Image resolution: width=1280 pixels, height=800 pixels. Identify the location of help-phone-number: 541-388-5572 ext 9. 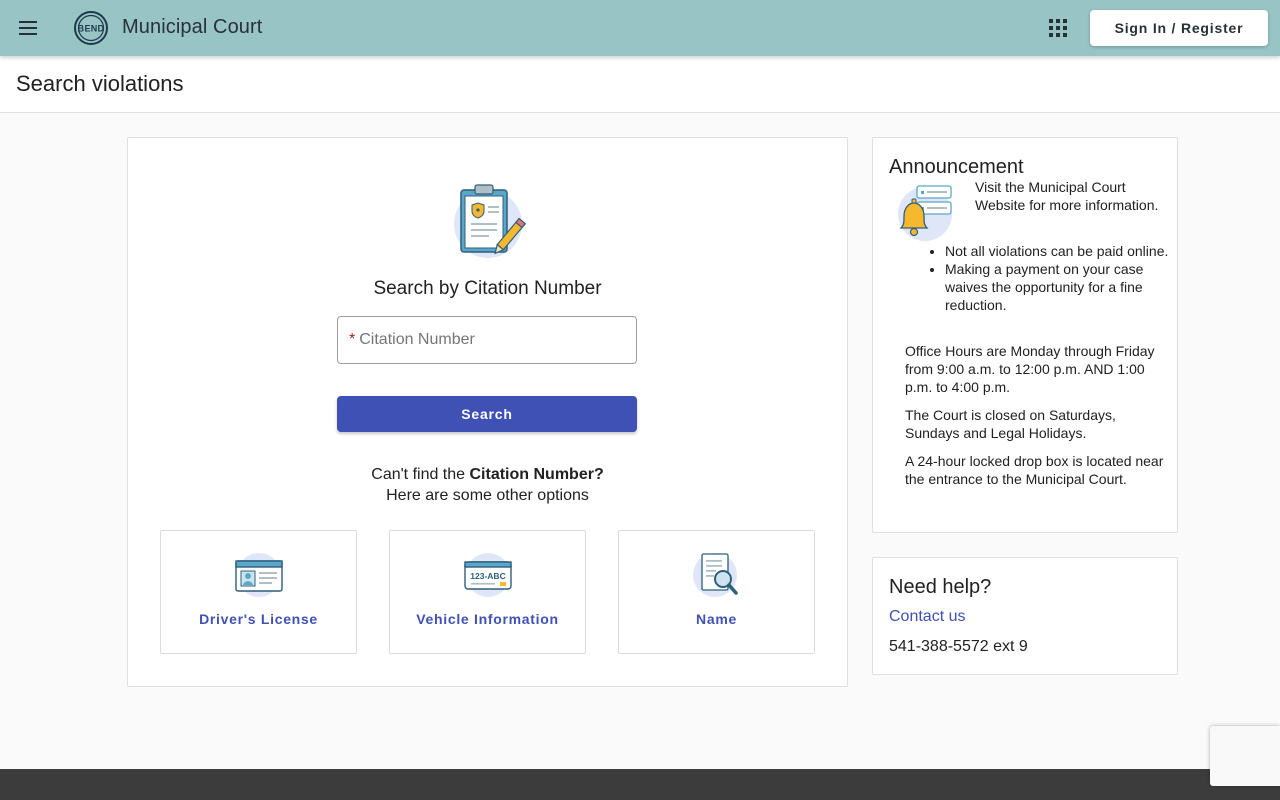
(958, 646).